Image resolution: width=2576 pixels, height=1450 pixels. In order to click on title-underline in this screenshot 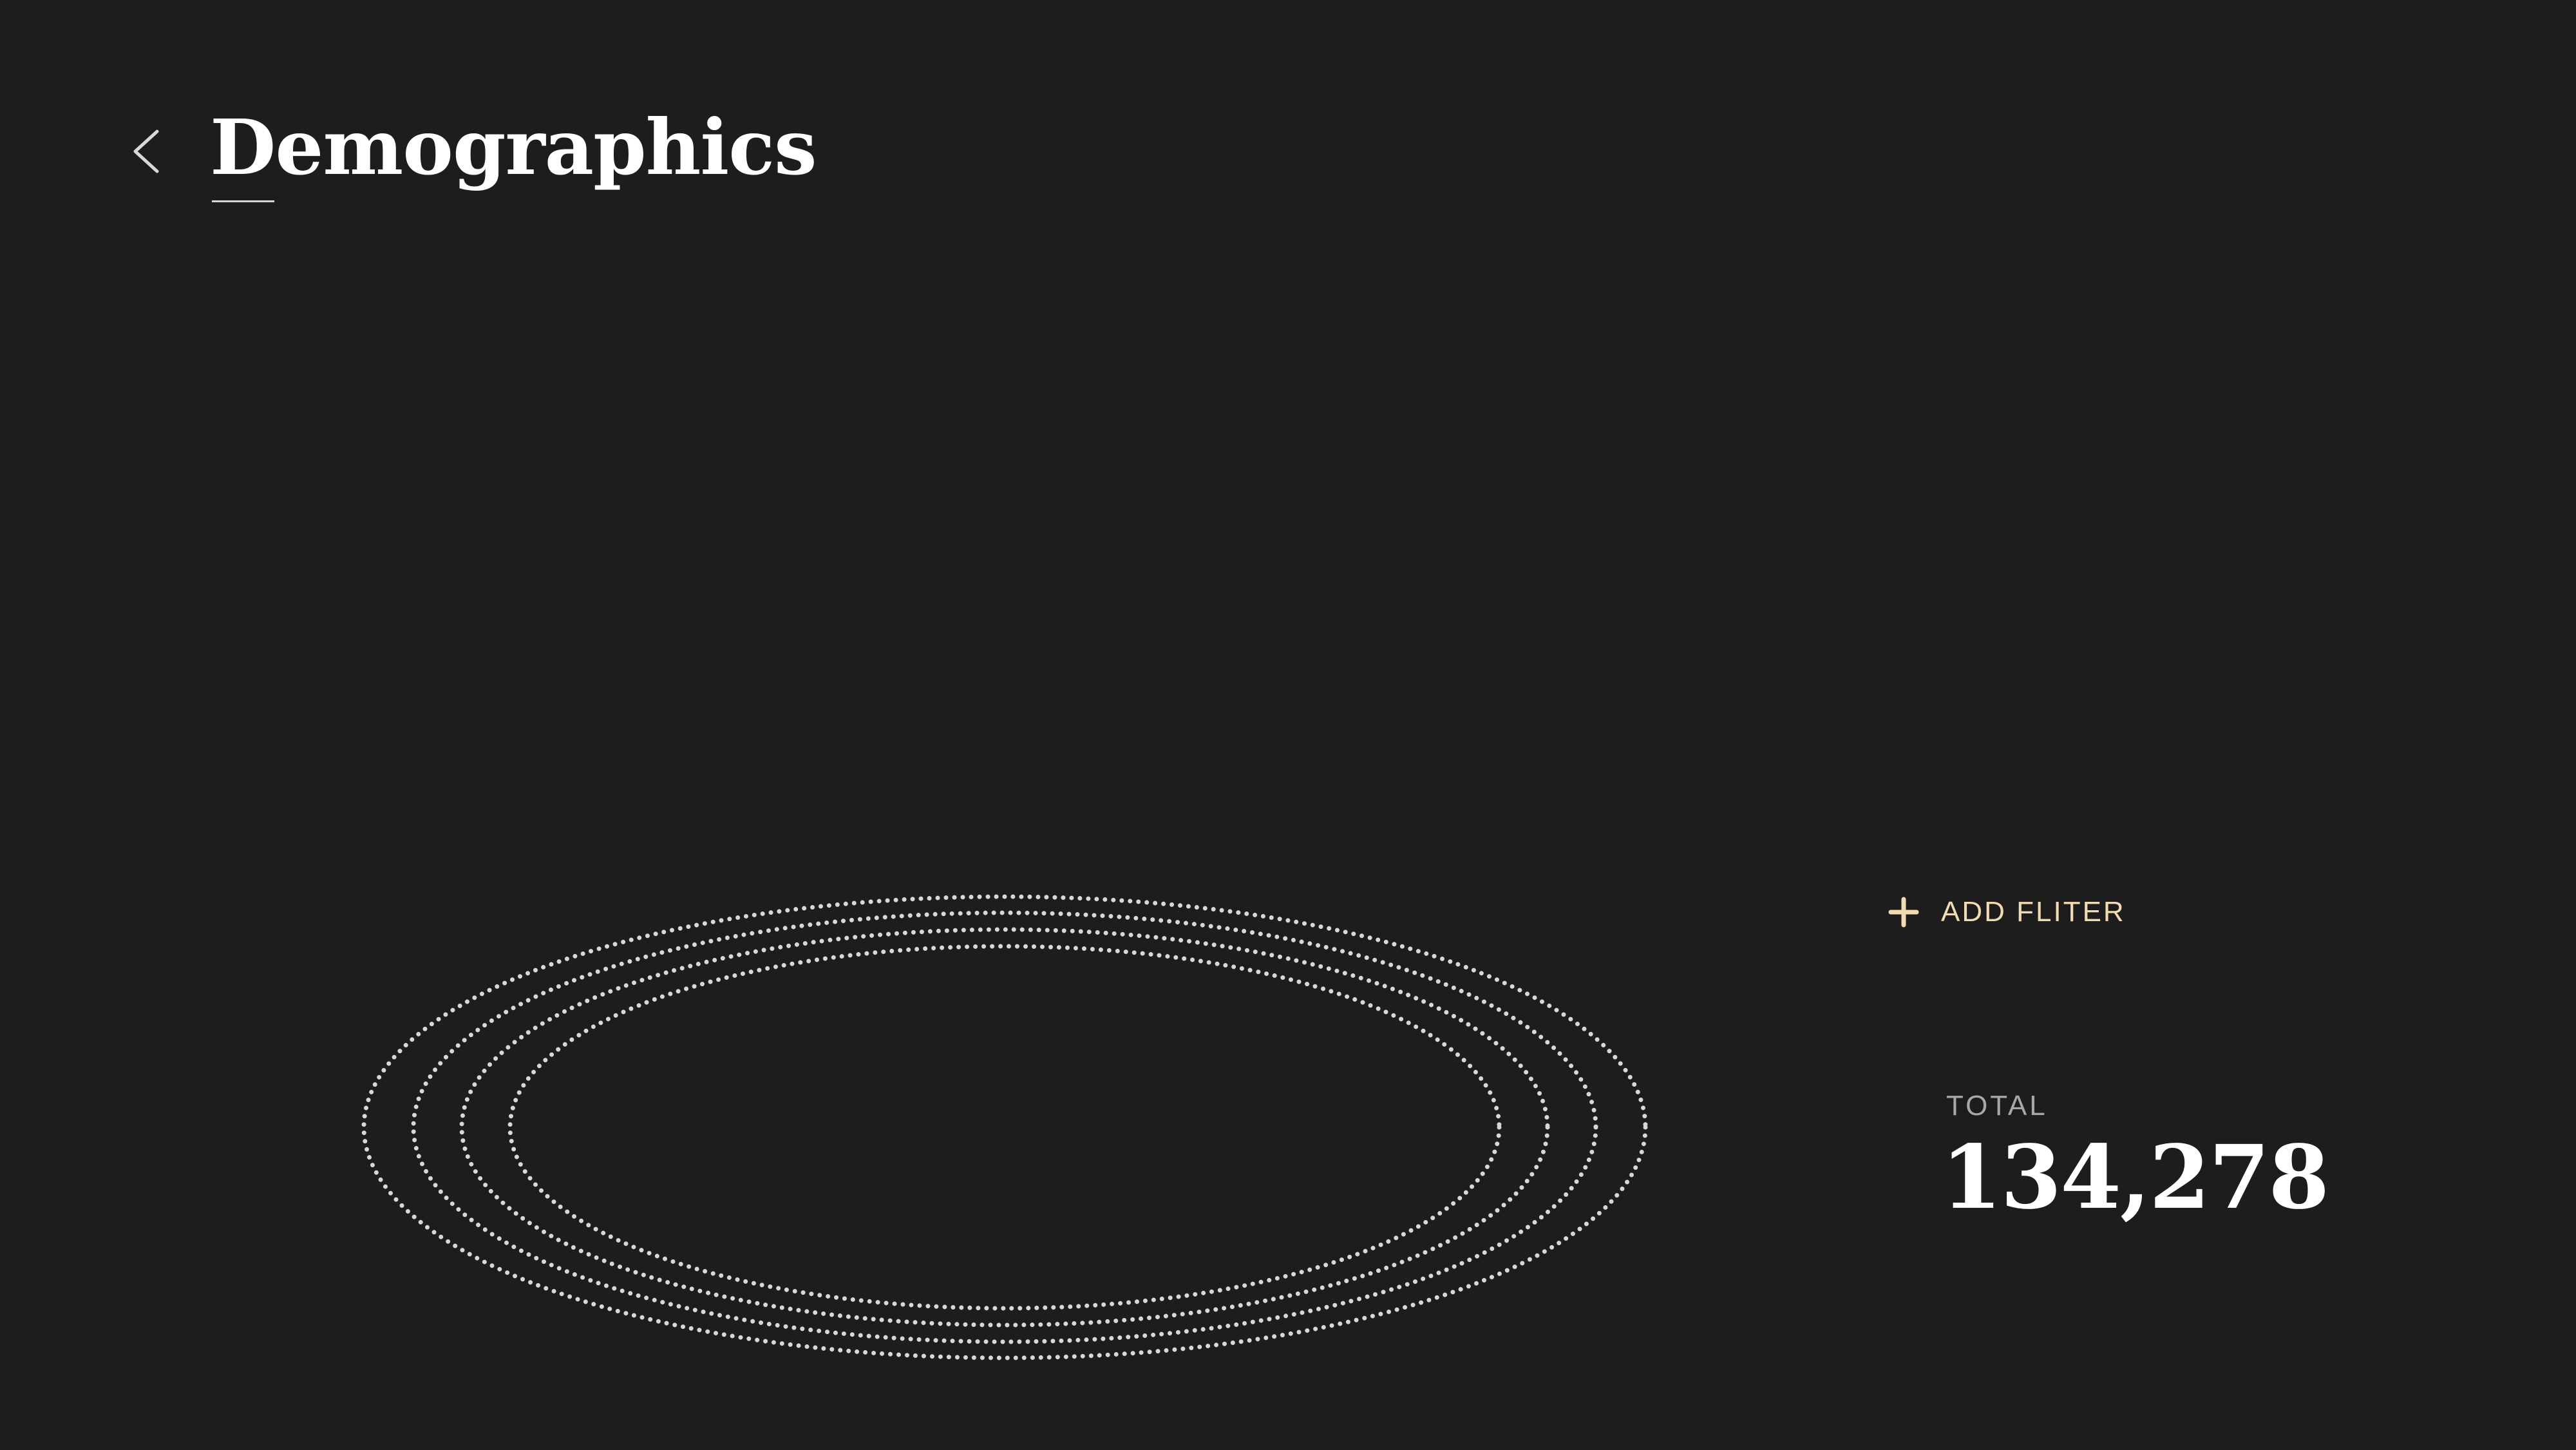, I will do `click(243, 201)`.